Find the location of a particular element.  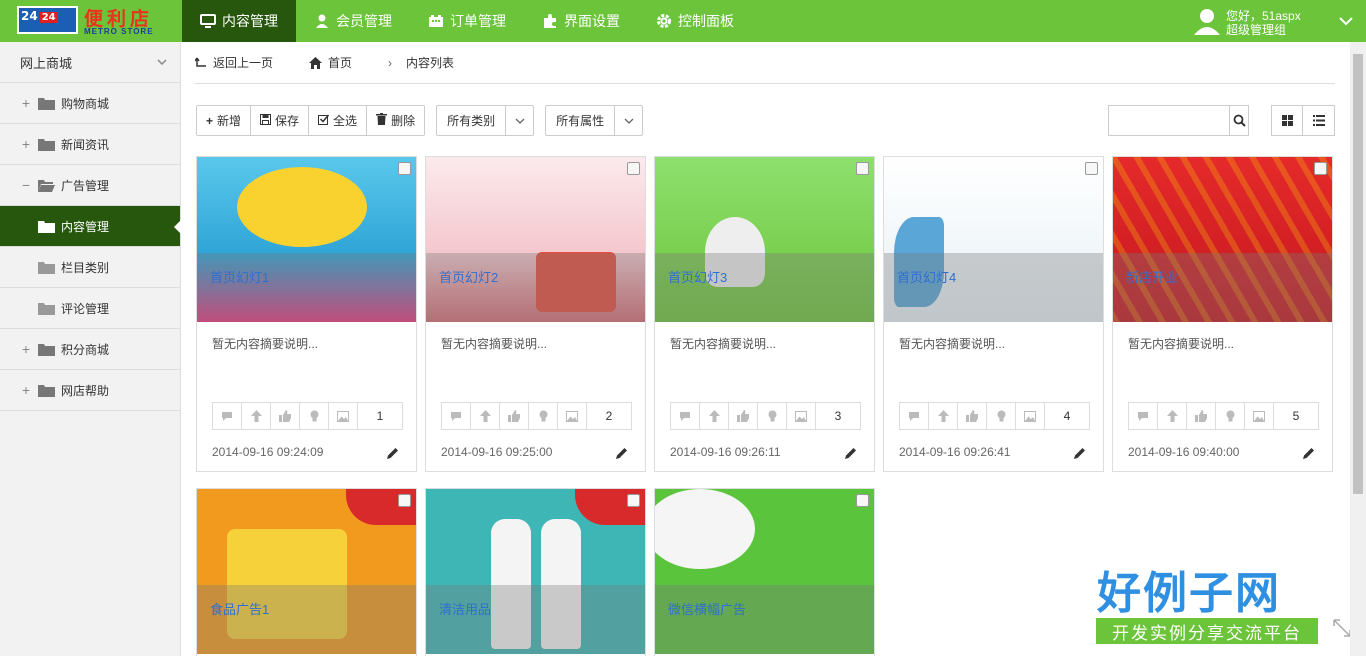

nav-order-management: 订单管理 is located at coordinates (467, 21).